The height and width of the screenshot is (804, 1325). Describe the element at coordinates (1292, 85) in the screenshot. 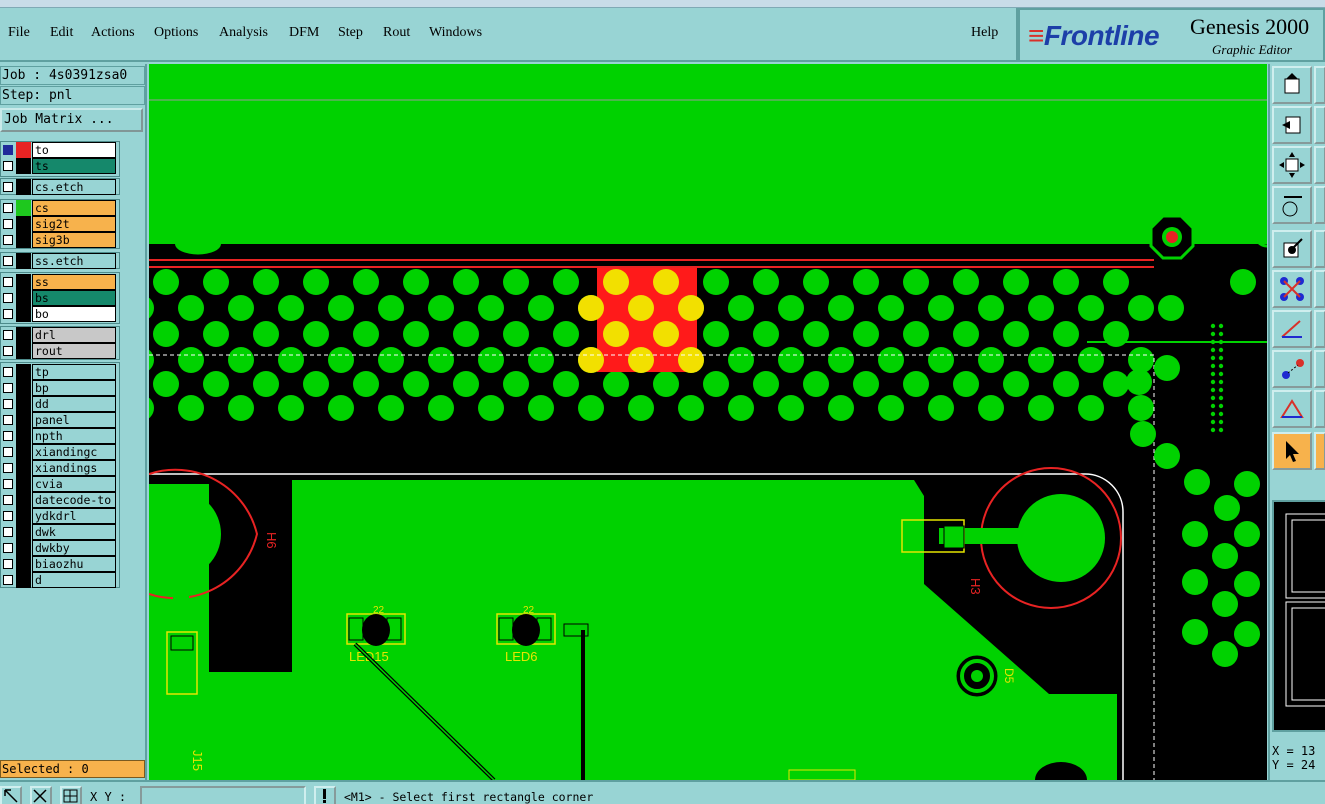

I see `zoom-home-button` at that location.